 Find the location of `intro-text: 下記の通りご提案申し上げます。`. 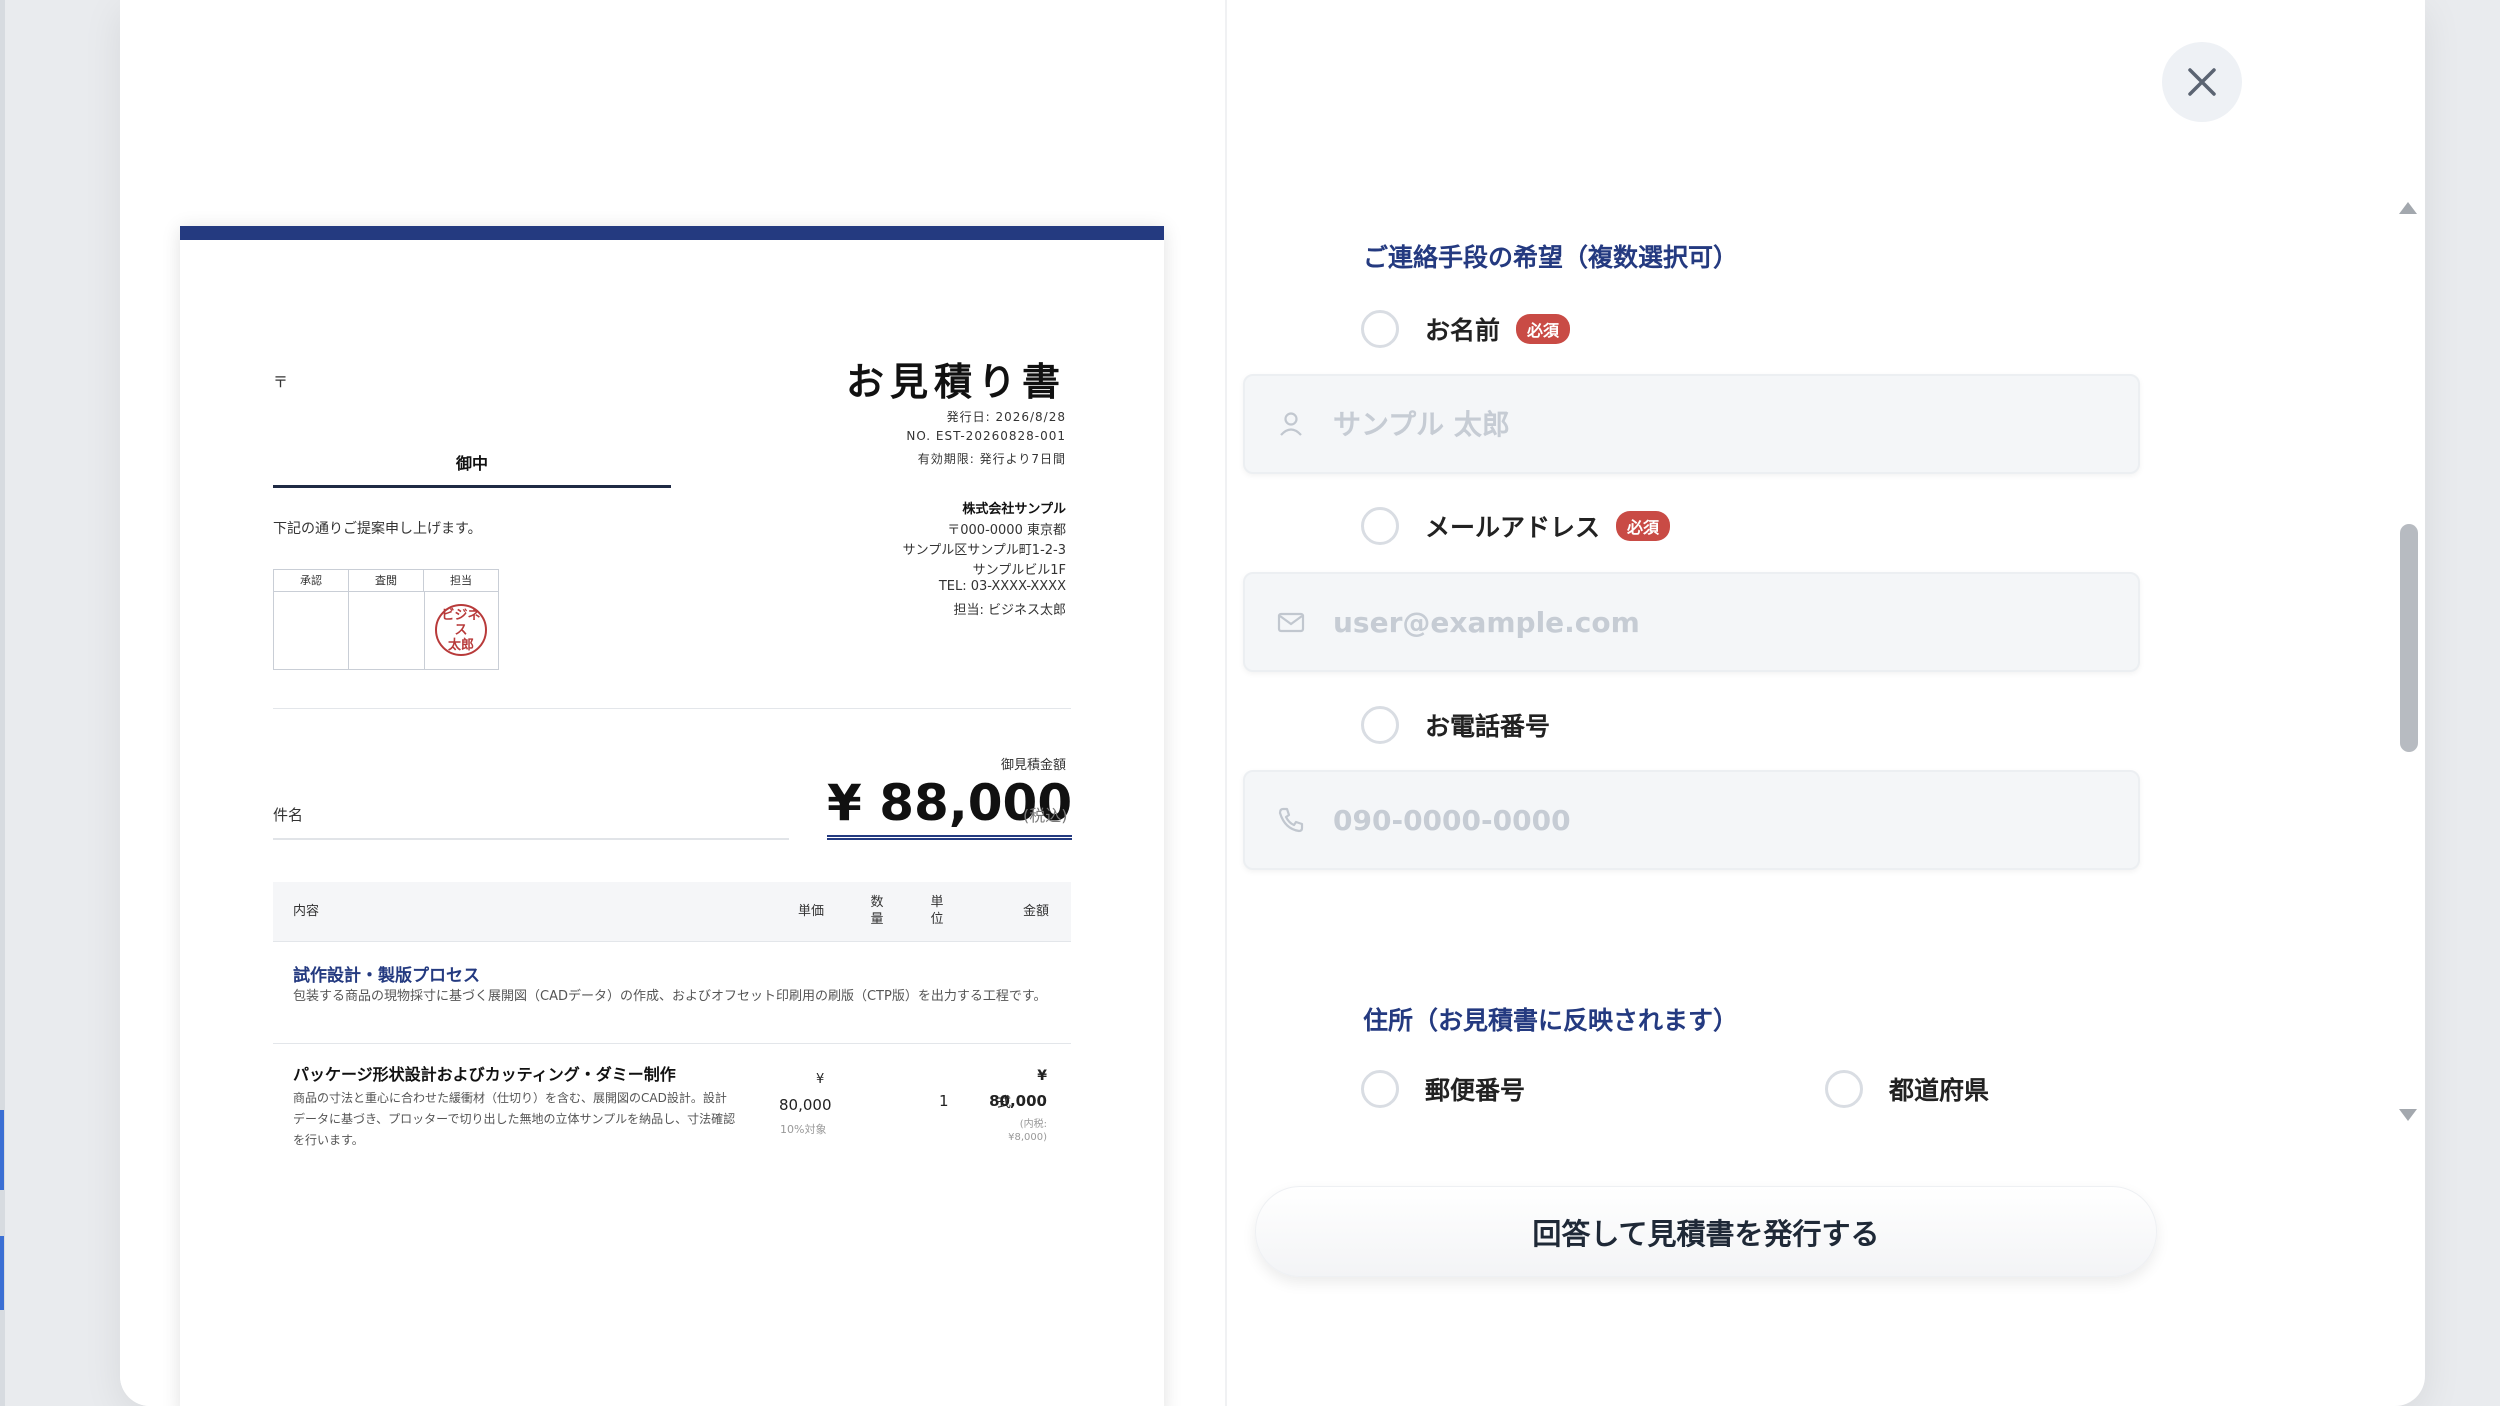

intro-text: 下記の通りご提案申し上げます。 is located at coordinates (377, 529).